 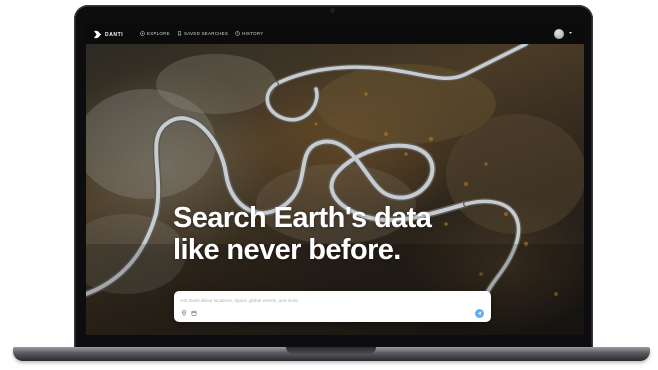 I want to click on search-submit-button, so click(x=479, y=313).